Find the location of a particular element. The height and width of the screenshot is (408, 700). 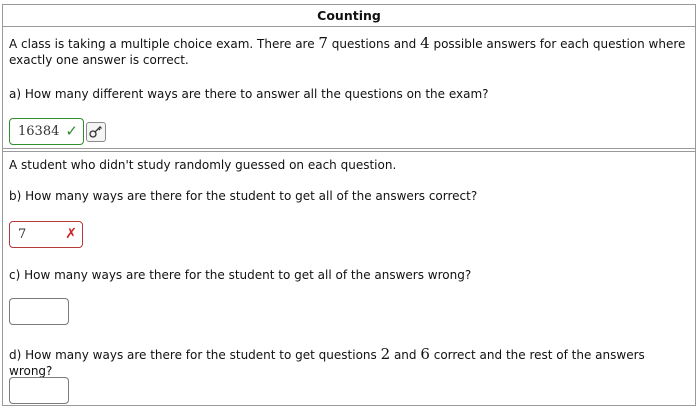

show-answer-key-button is located at coordinates (96, 132).